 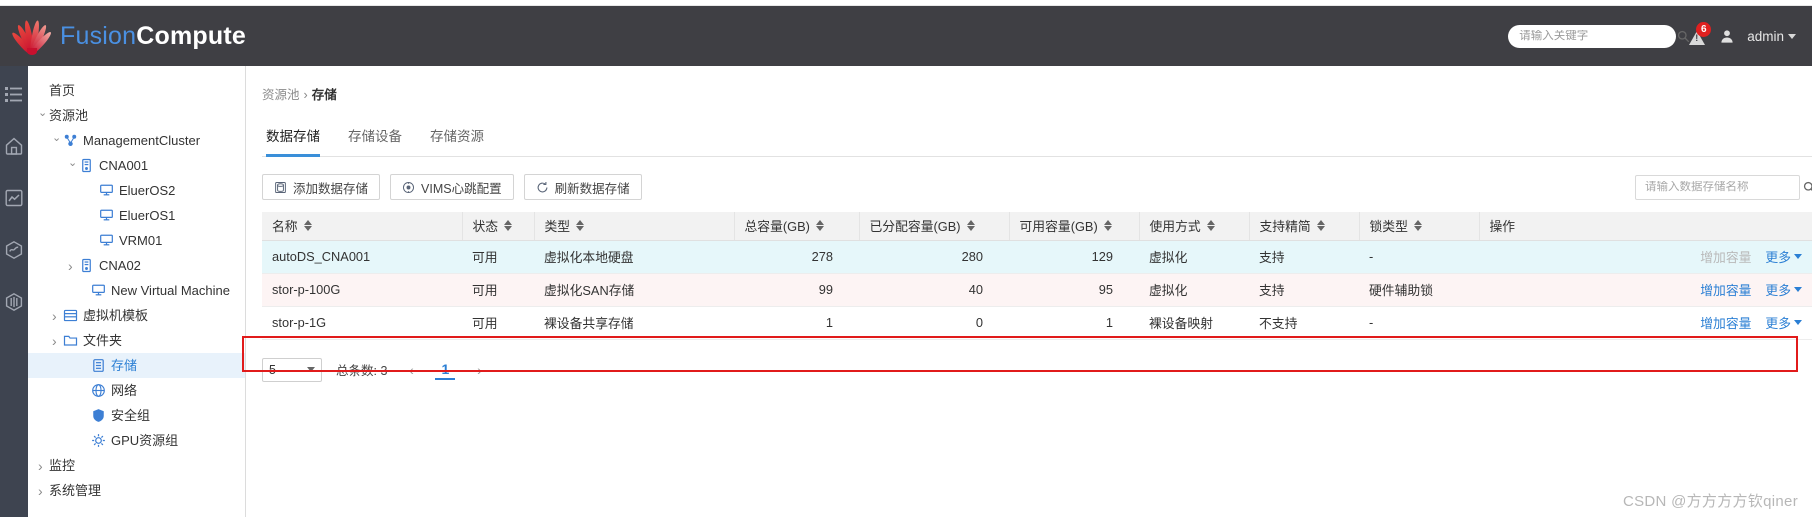 I want to click on column-header-6: 使用方式, so click(x=1194, y=226).